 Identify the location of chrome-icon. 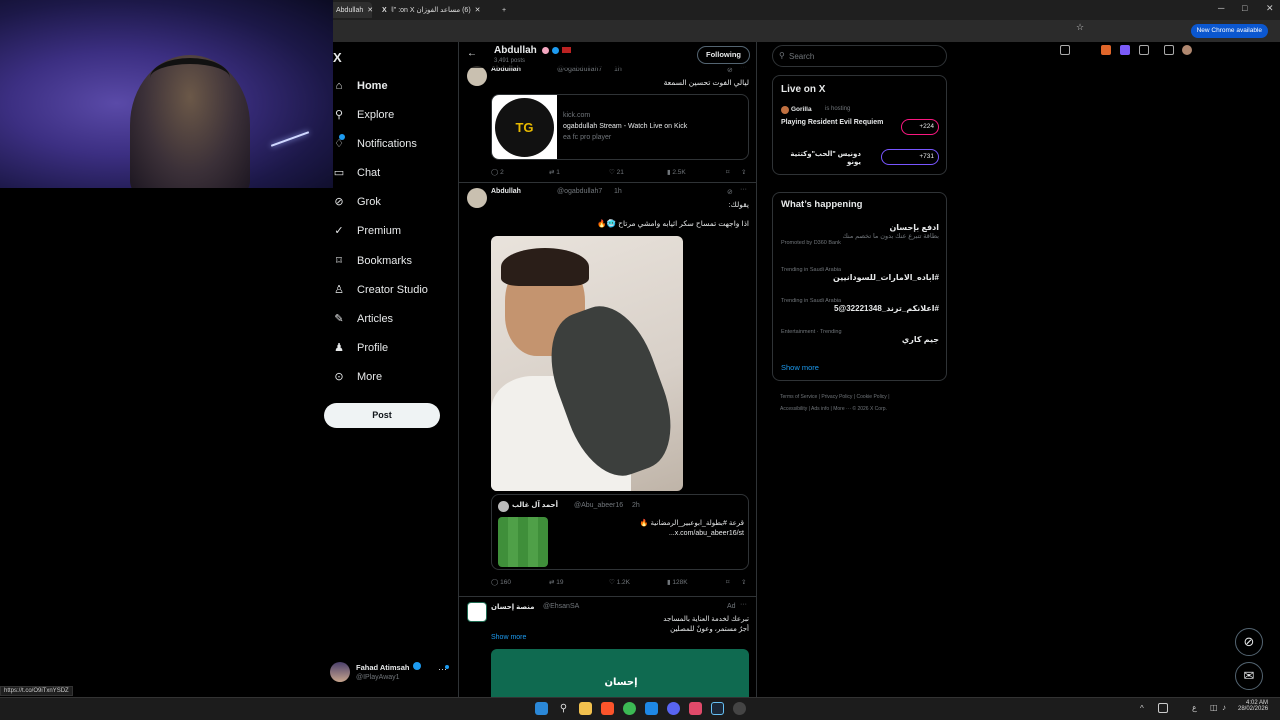
(629, 708).